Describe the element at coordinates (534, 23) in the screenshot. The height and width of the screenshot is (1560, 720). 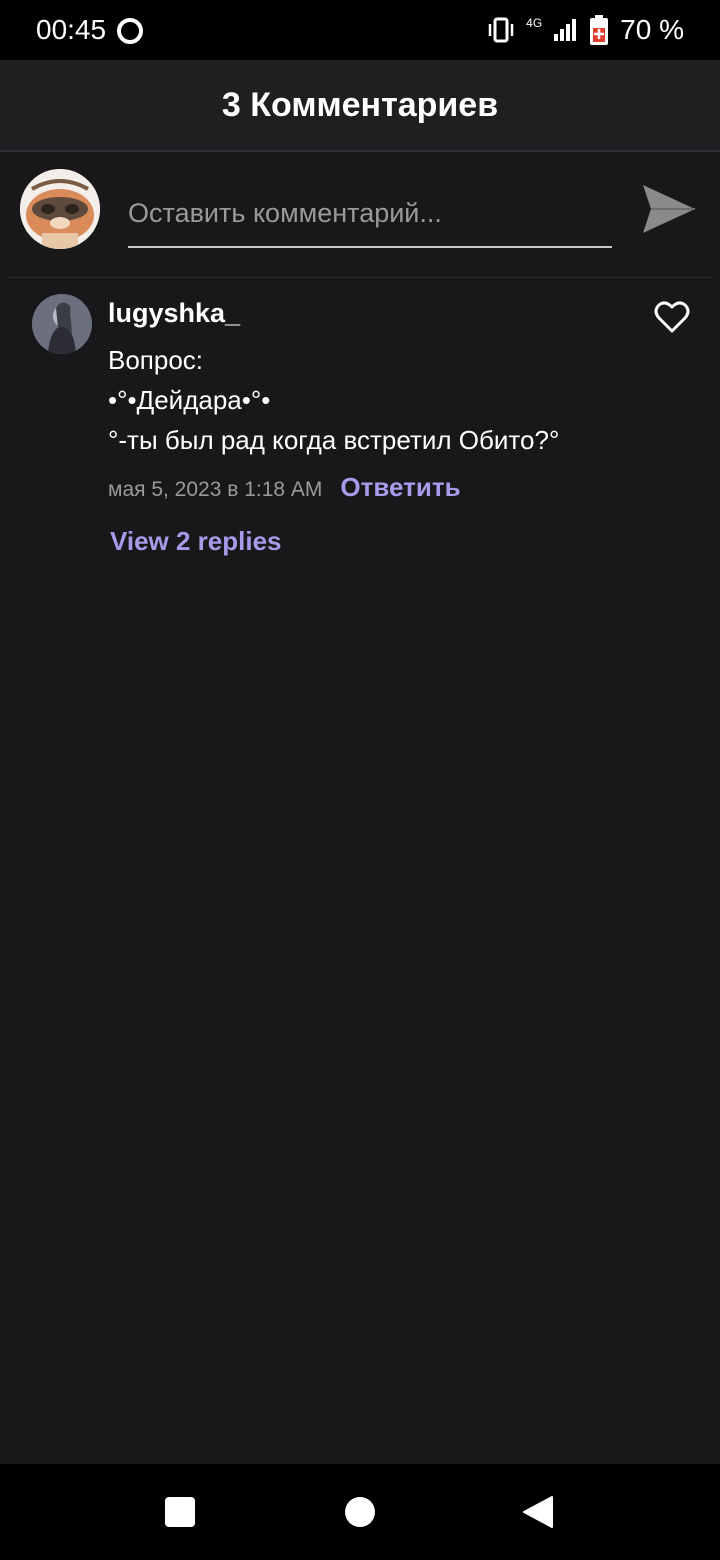
I see `network-type: 4G` at that location.